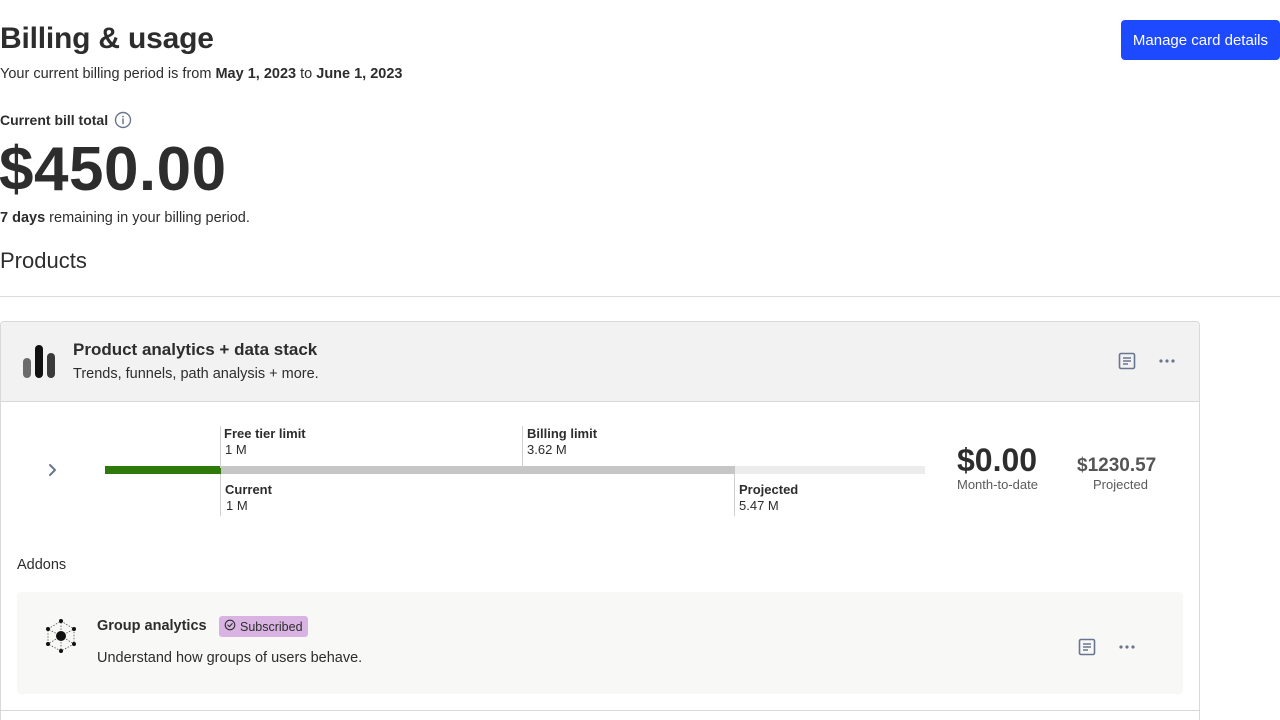 The width and height of the screenshot is (1280, 720). What do you see at coordinates (220, 447) in the screenshot?
I see `free-tier-marker` at bounding box center [220, 447].